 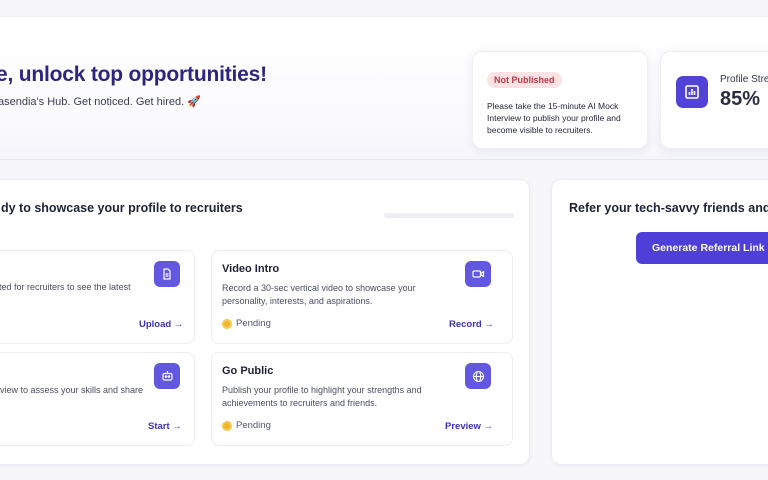 I want to click on hero-title: e, unlock top opportunities!, so click(x=133, y=74).